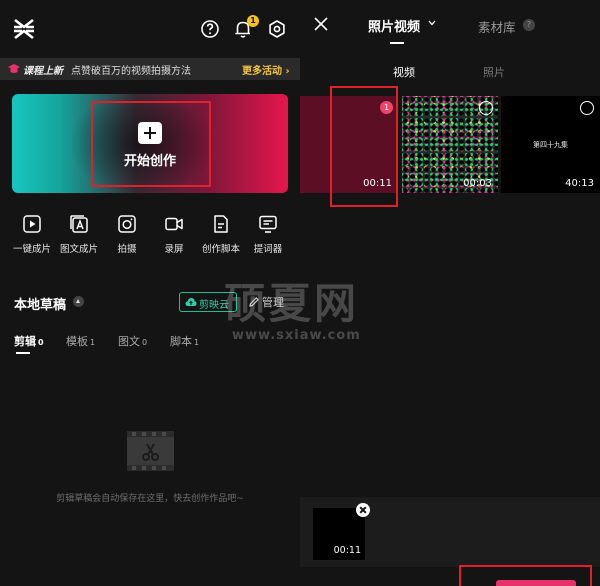 This screenshot has height=586, width=600. What do you see at coordinates (14, 68) in the screenshot?
I see `graduation-cap-icon` at bounding box center [14, 68].